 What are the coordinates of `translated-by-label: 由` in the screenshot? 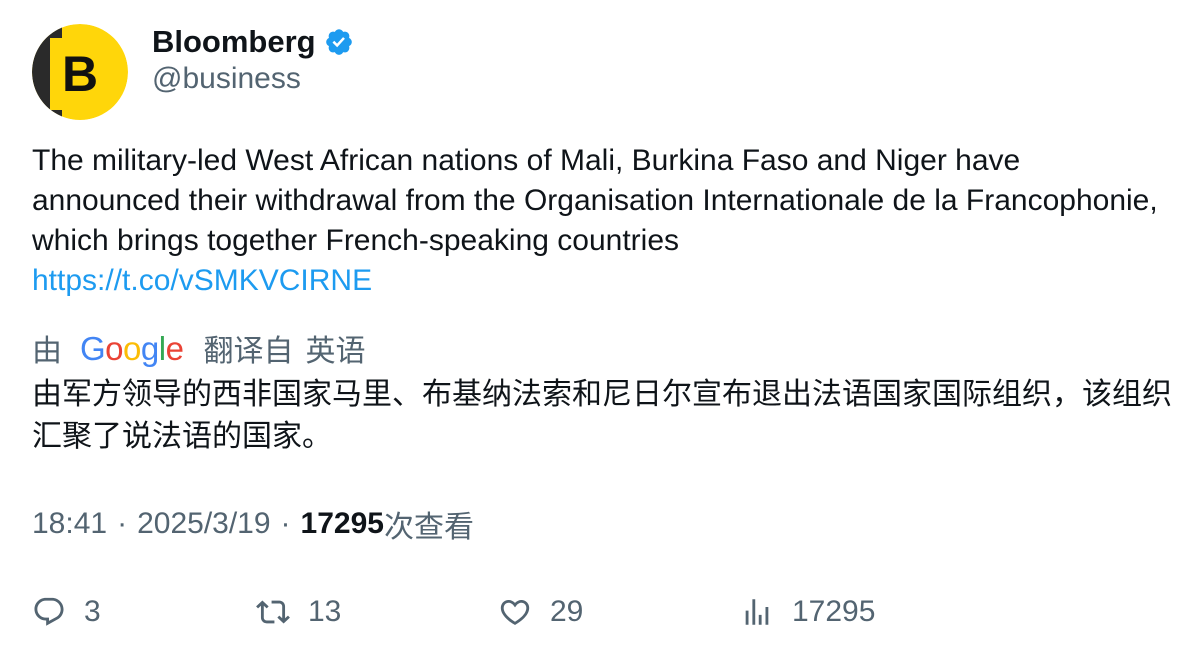 It's located at (47, 351).